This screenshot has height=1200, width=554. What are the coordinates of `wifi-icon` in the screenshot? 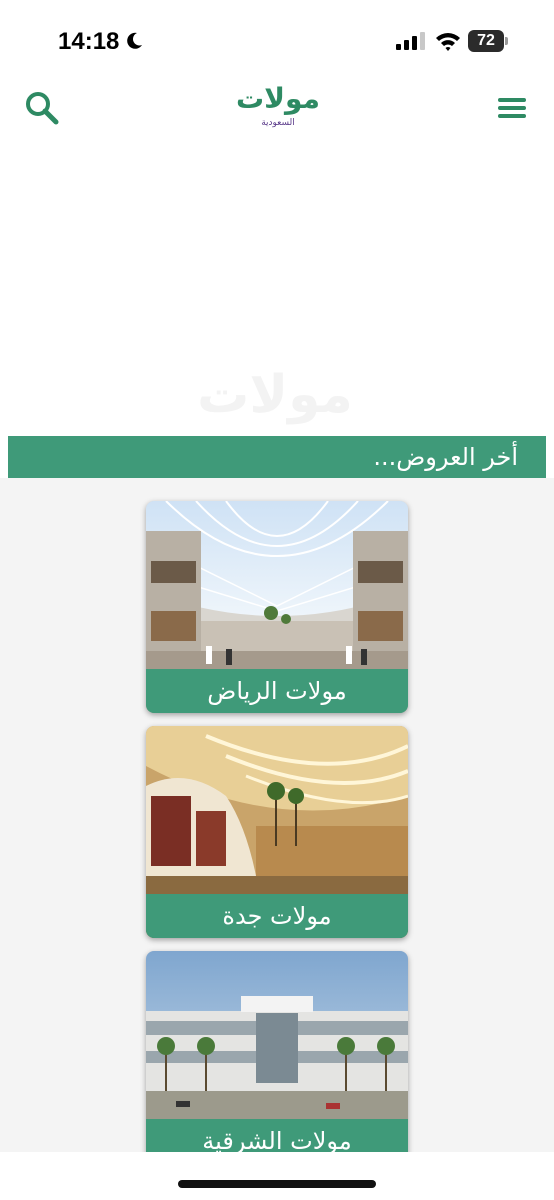 It's located at (448, 42).